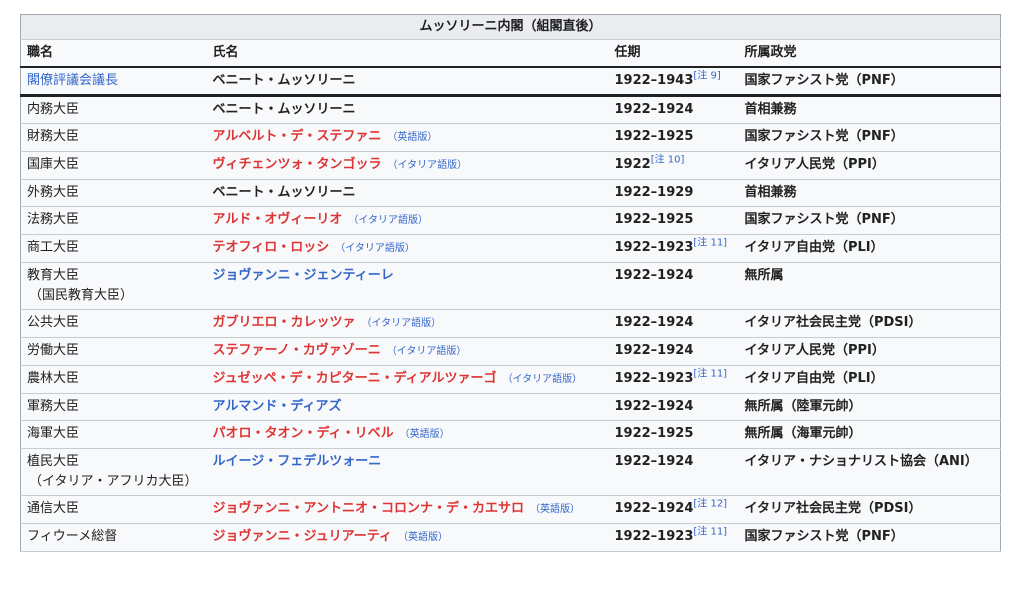 The height and width of the screenshot is (604, 1023). I want to click on person-link: ステファーノ・カヴァゾーニ, so click(297, 350).